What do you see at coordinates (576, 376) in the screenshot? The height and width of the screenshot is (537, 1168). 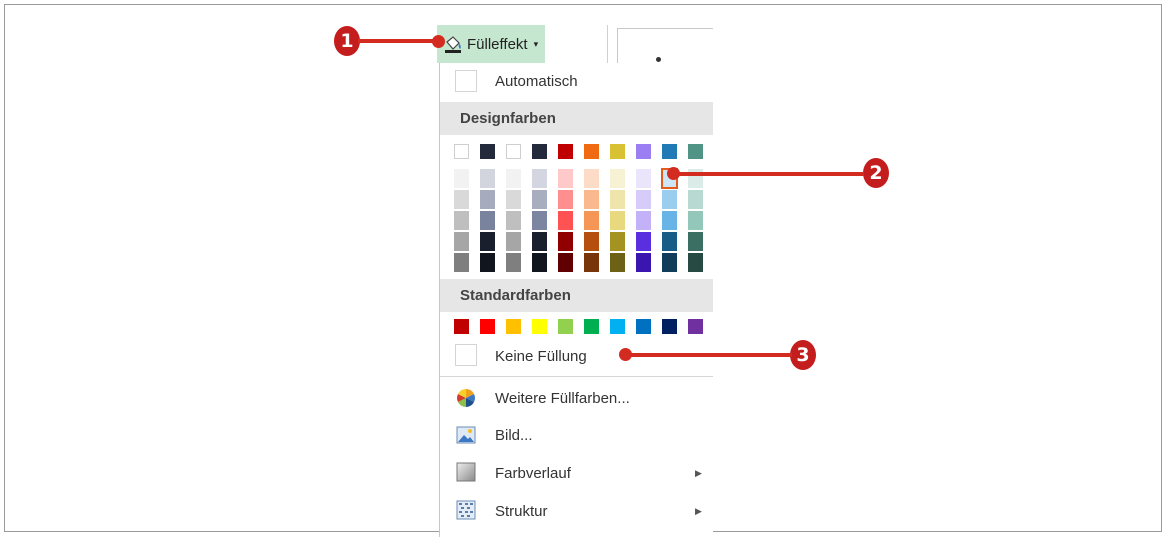 I see `menu-separator` at bounding box center [576, 376].